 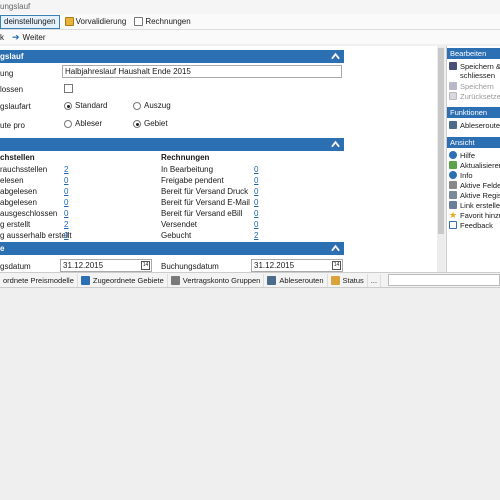 I want to click on tab-bar: deinstellungen Vorvalidierung Rechnungen, so click(x=250, y=22).